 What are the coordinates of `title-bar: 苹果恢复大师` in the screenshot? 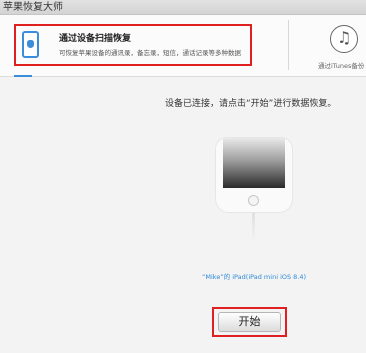 It's located at (183, 7).